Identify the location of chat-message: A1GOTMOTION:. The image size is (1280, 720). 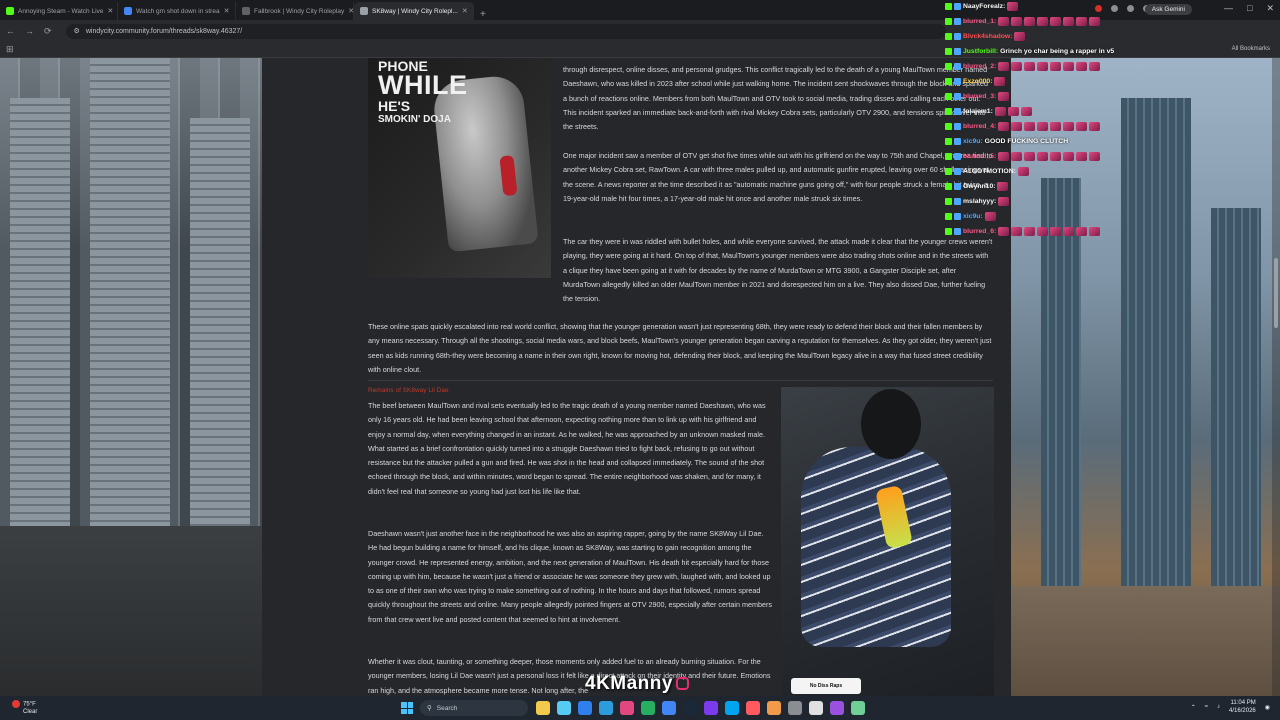
(987, 171).